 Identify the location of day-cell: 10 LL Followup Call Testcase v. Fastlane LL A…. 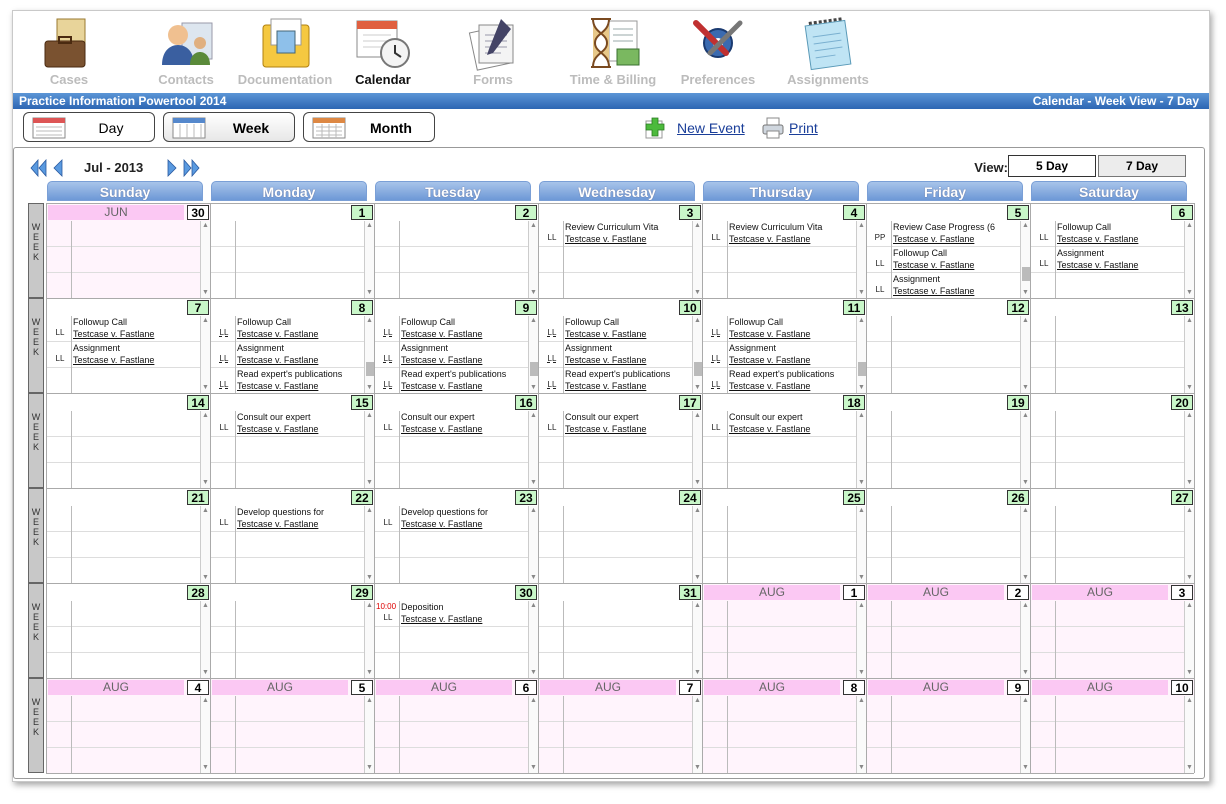
(620, 345).